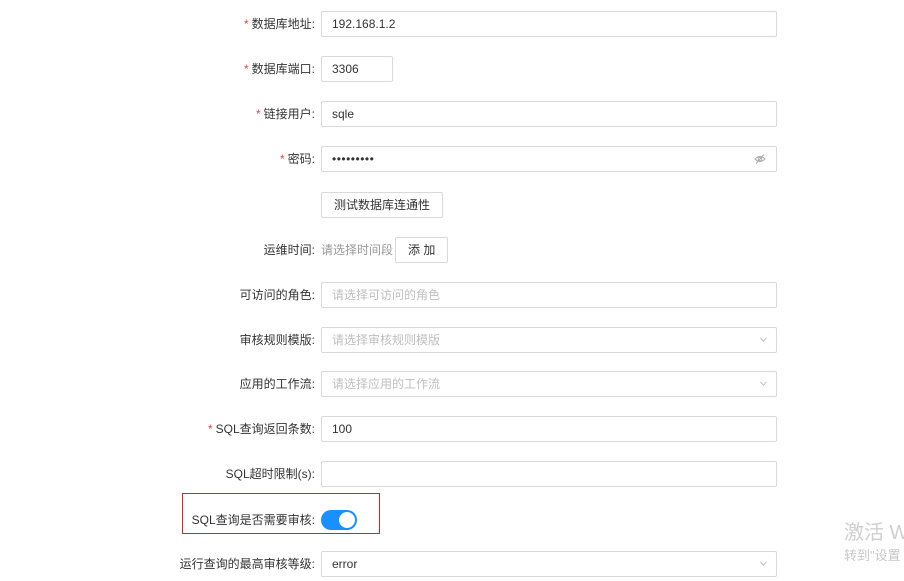 This screenshot has width=904, height=581. I want to click on max-audit-level-value: error, so click(345, 564).